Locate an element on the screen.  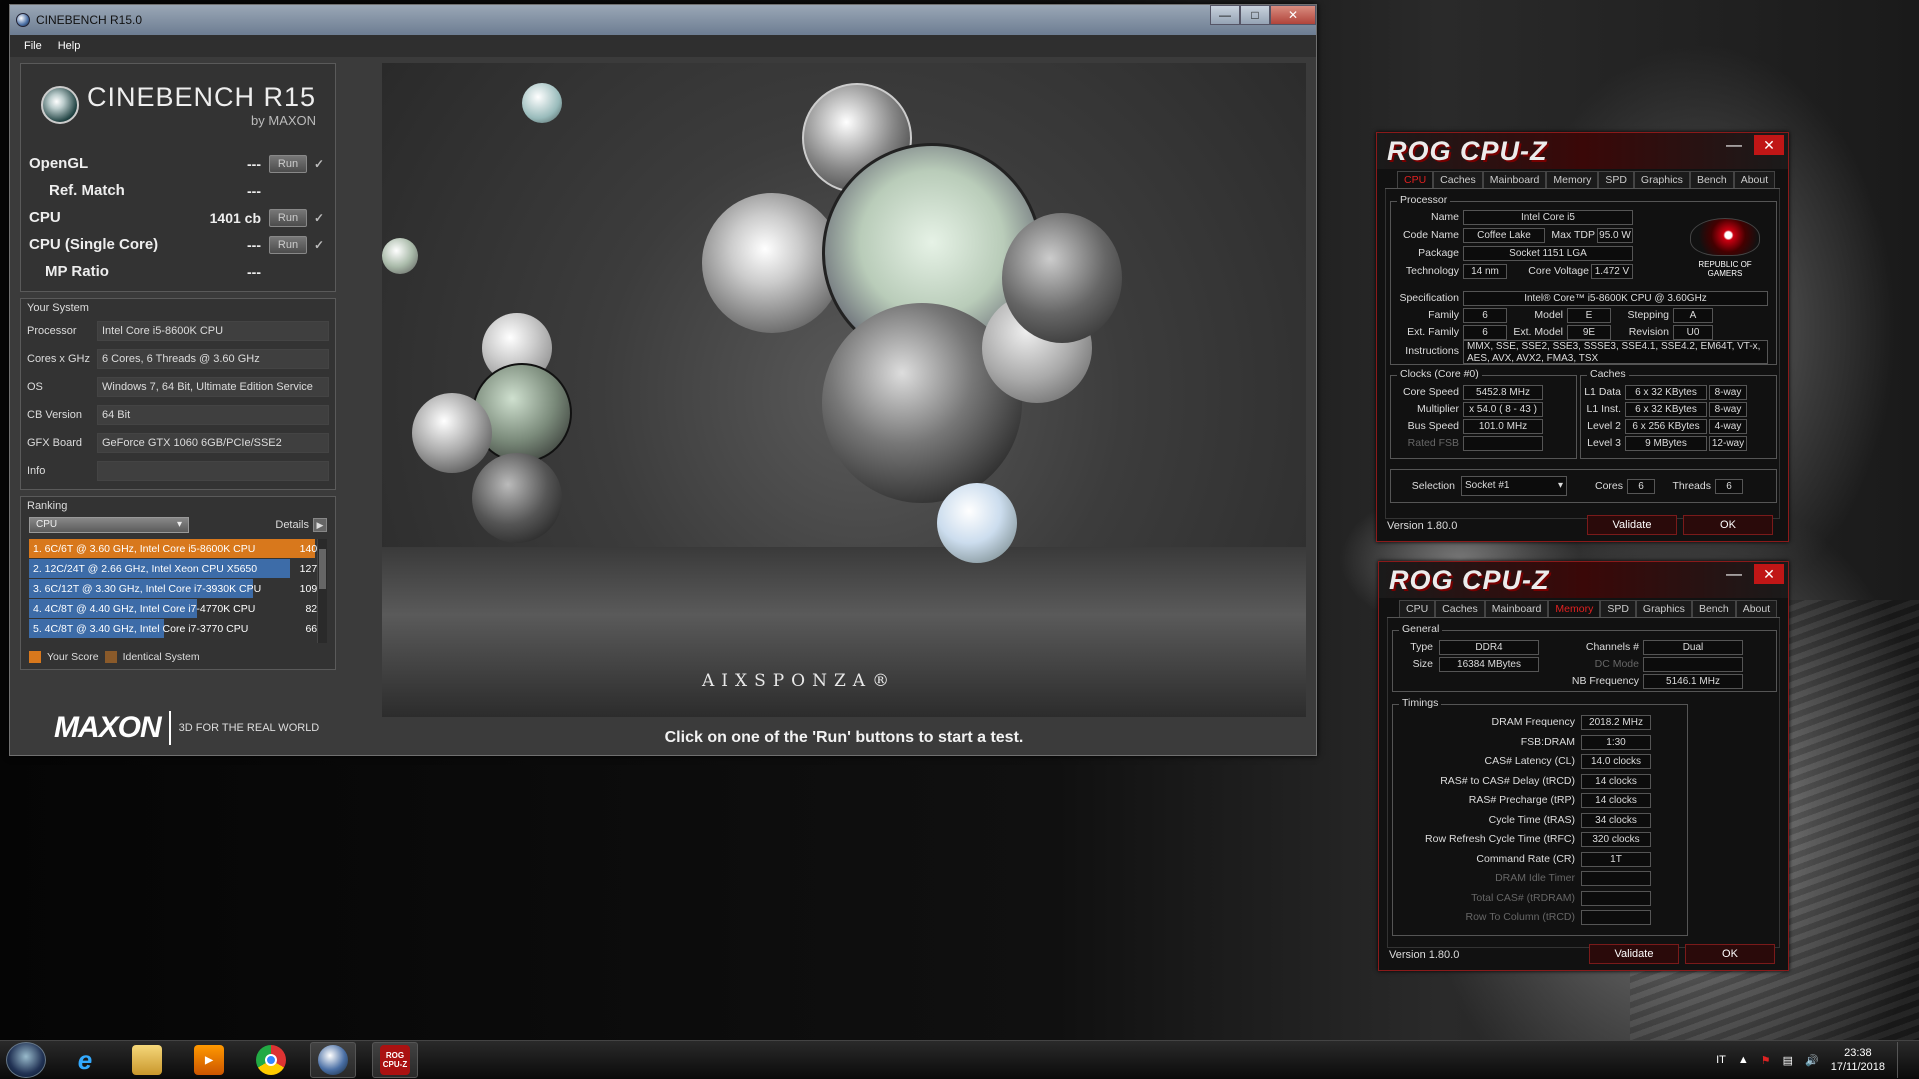
l3-way-field: 12-way is located at coordinates (1728, 443).